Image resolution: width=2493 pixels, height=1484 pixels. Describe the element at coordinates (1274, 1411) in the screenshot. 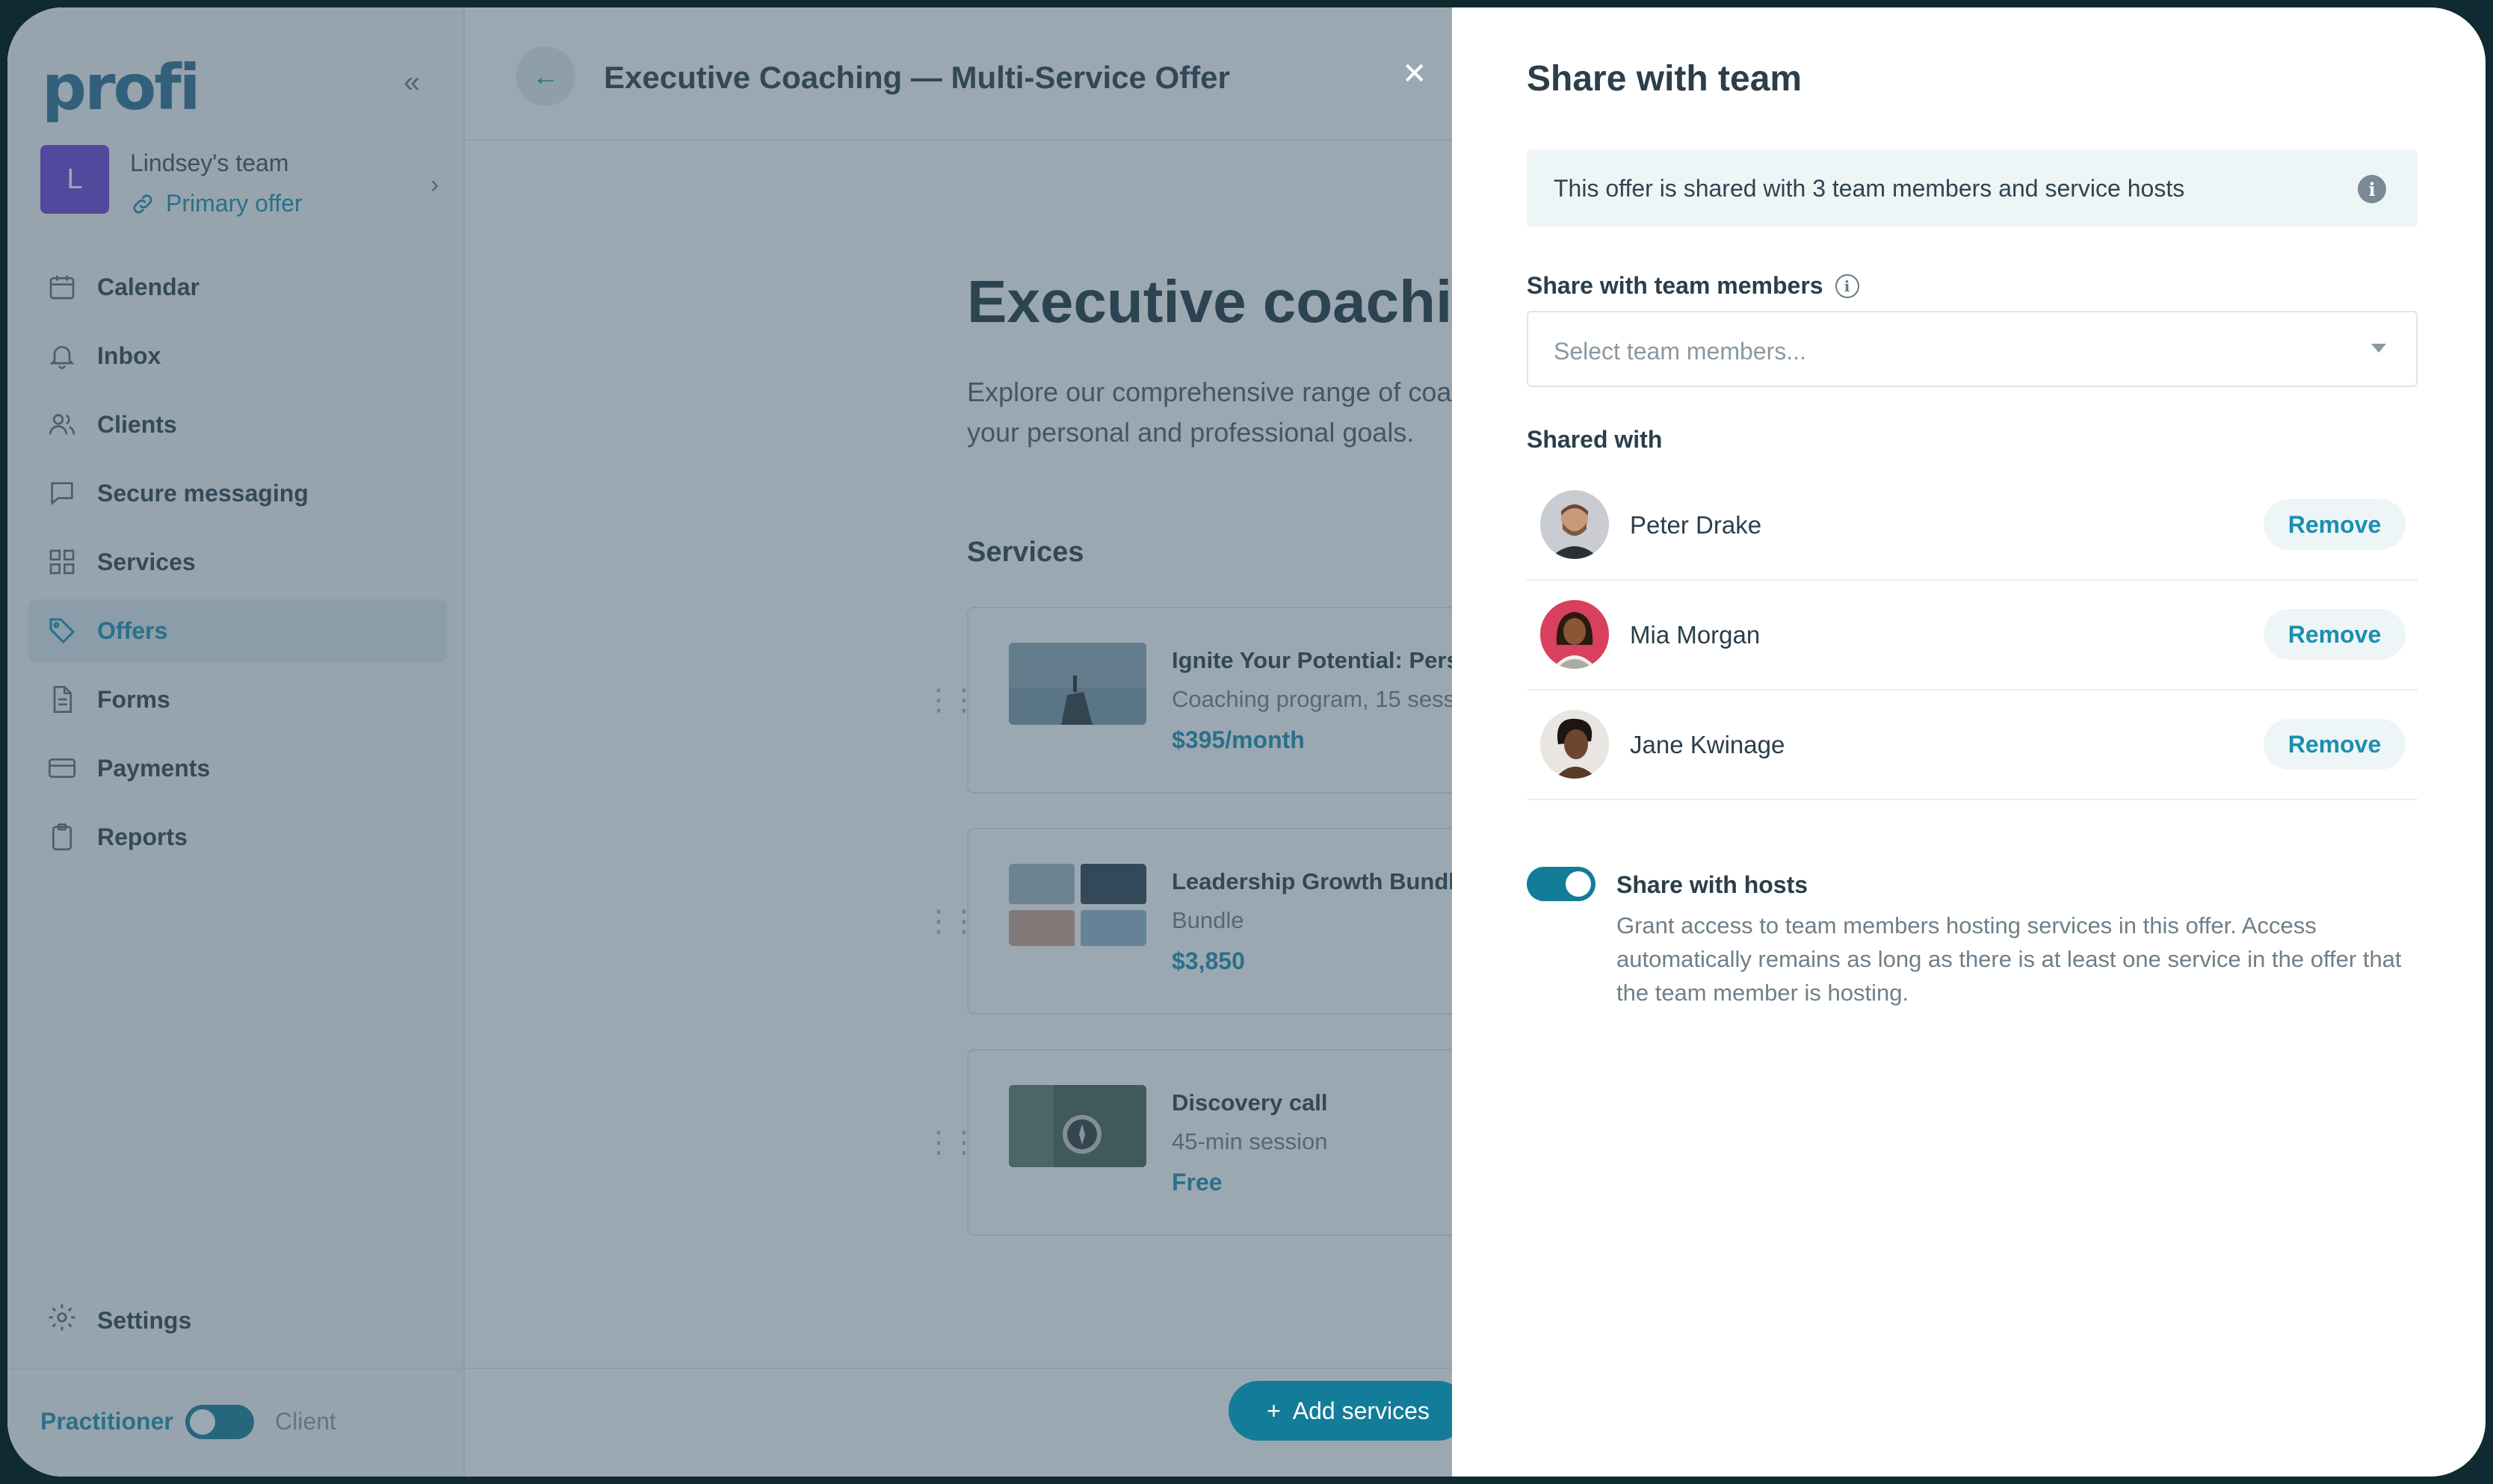

I see `plus-icon: +` at that location.